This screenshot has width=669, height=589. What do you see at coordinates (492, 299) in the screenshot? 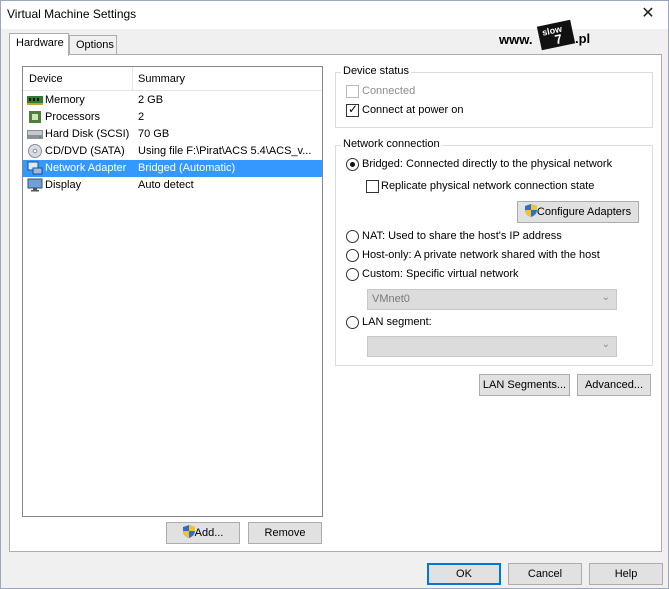
I see `custom-network-select: VMnet0 ⌄` at bounding box center [492, 299].